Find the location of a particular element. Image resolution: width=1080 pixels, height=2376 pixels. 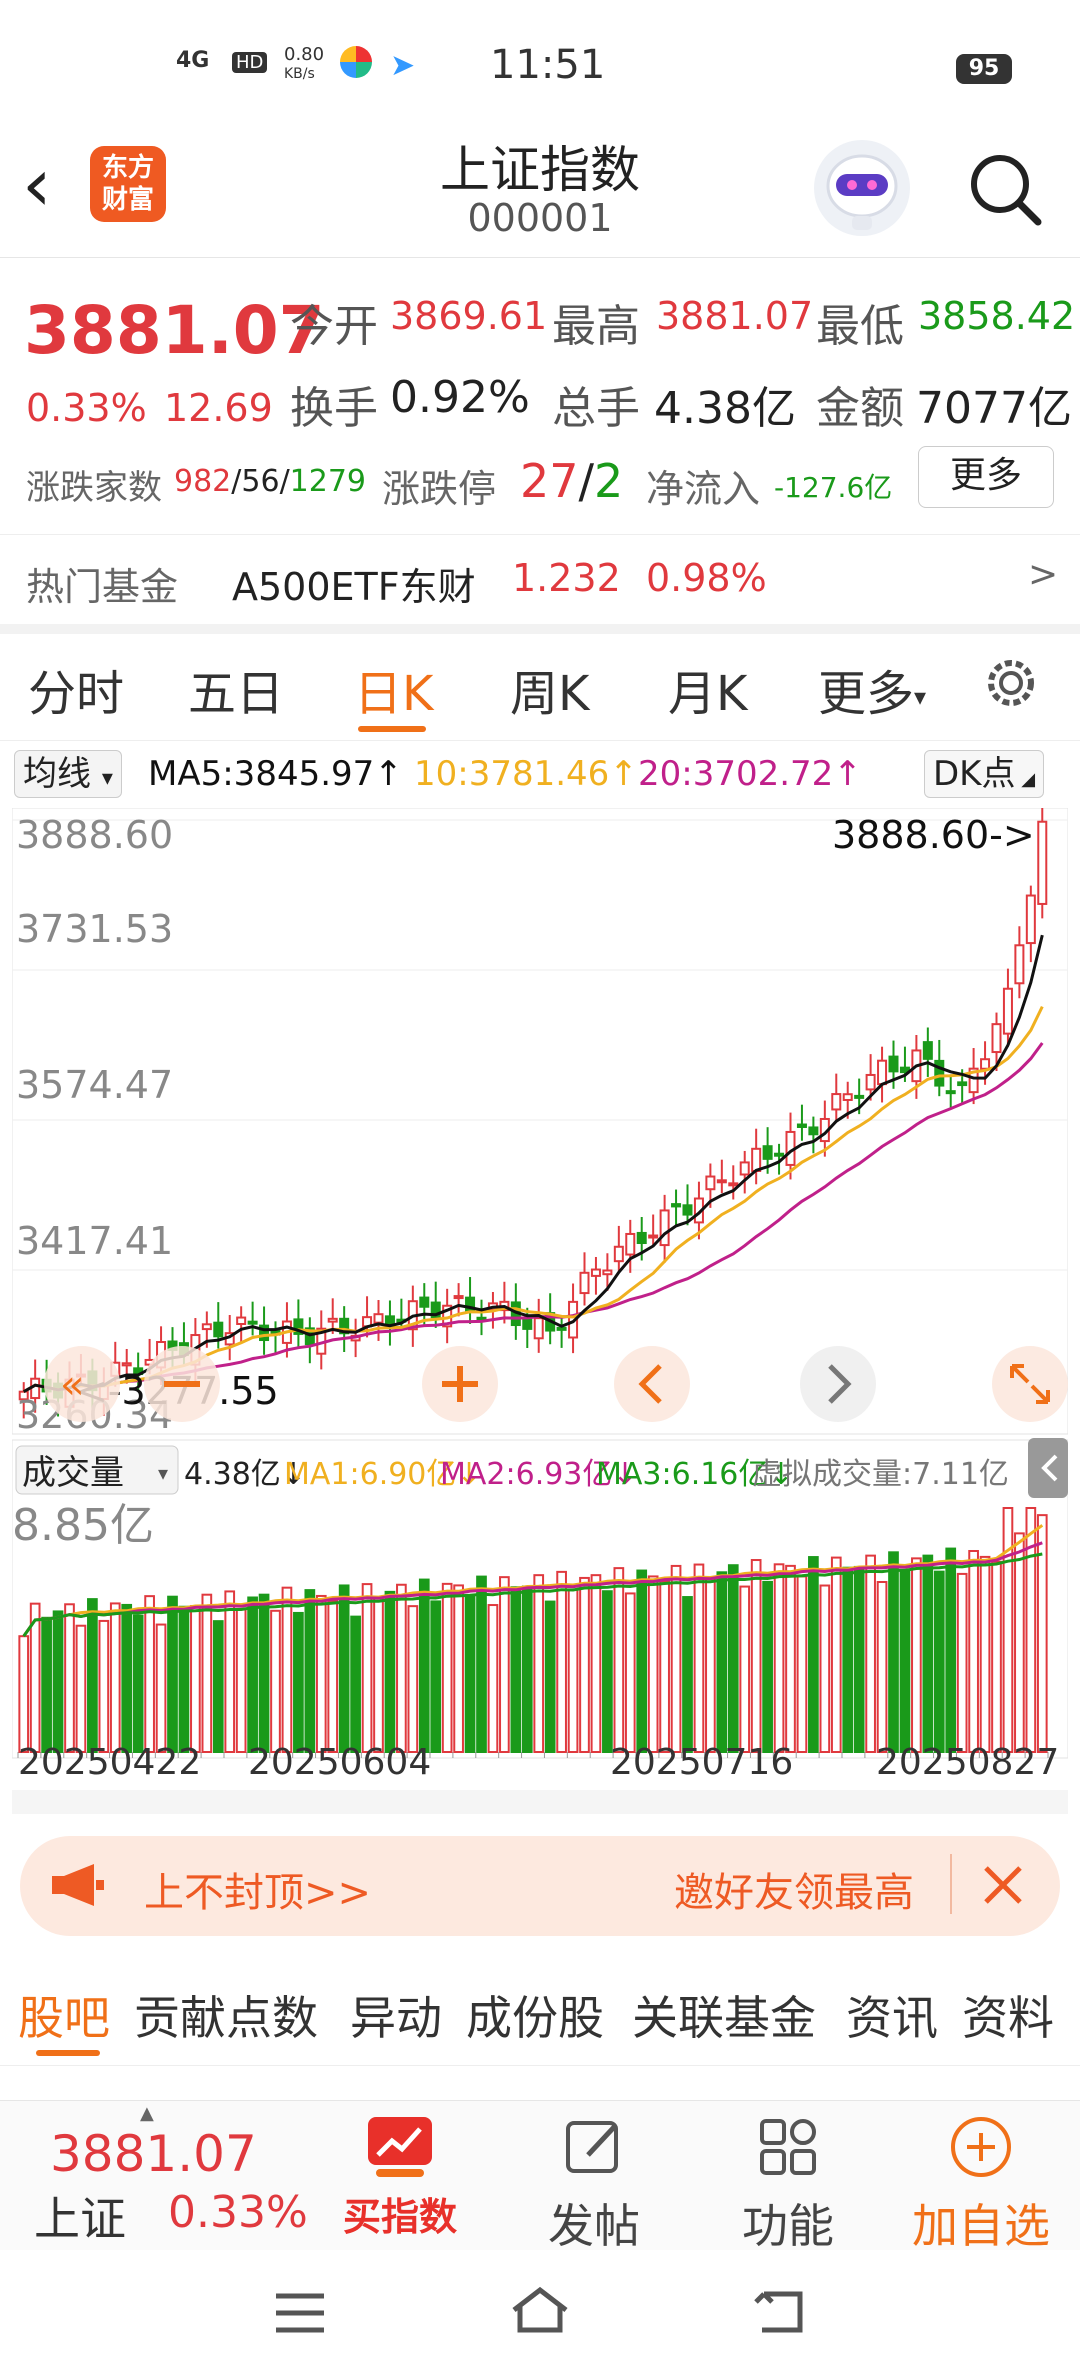

clock: 11:51 is located at coordinates (548, 65).